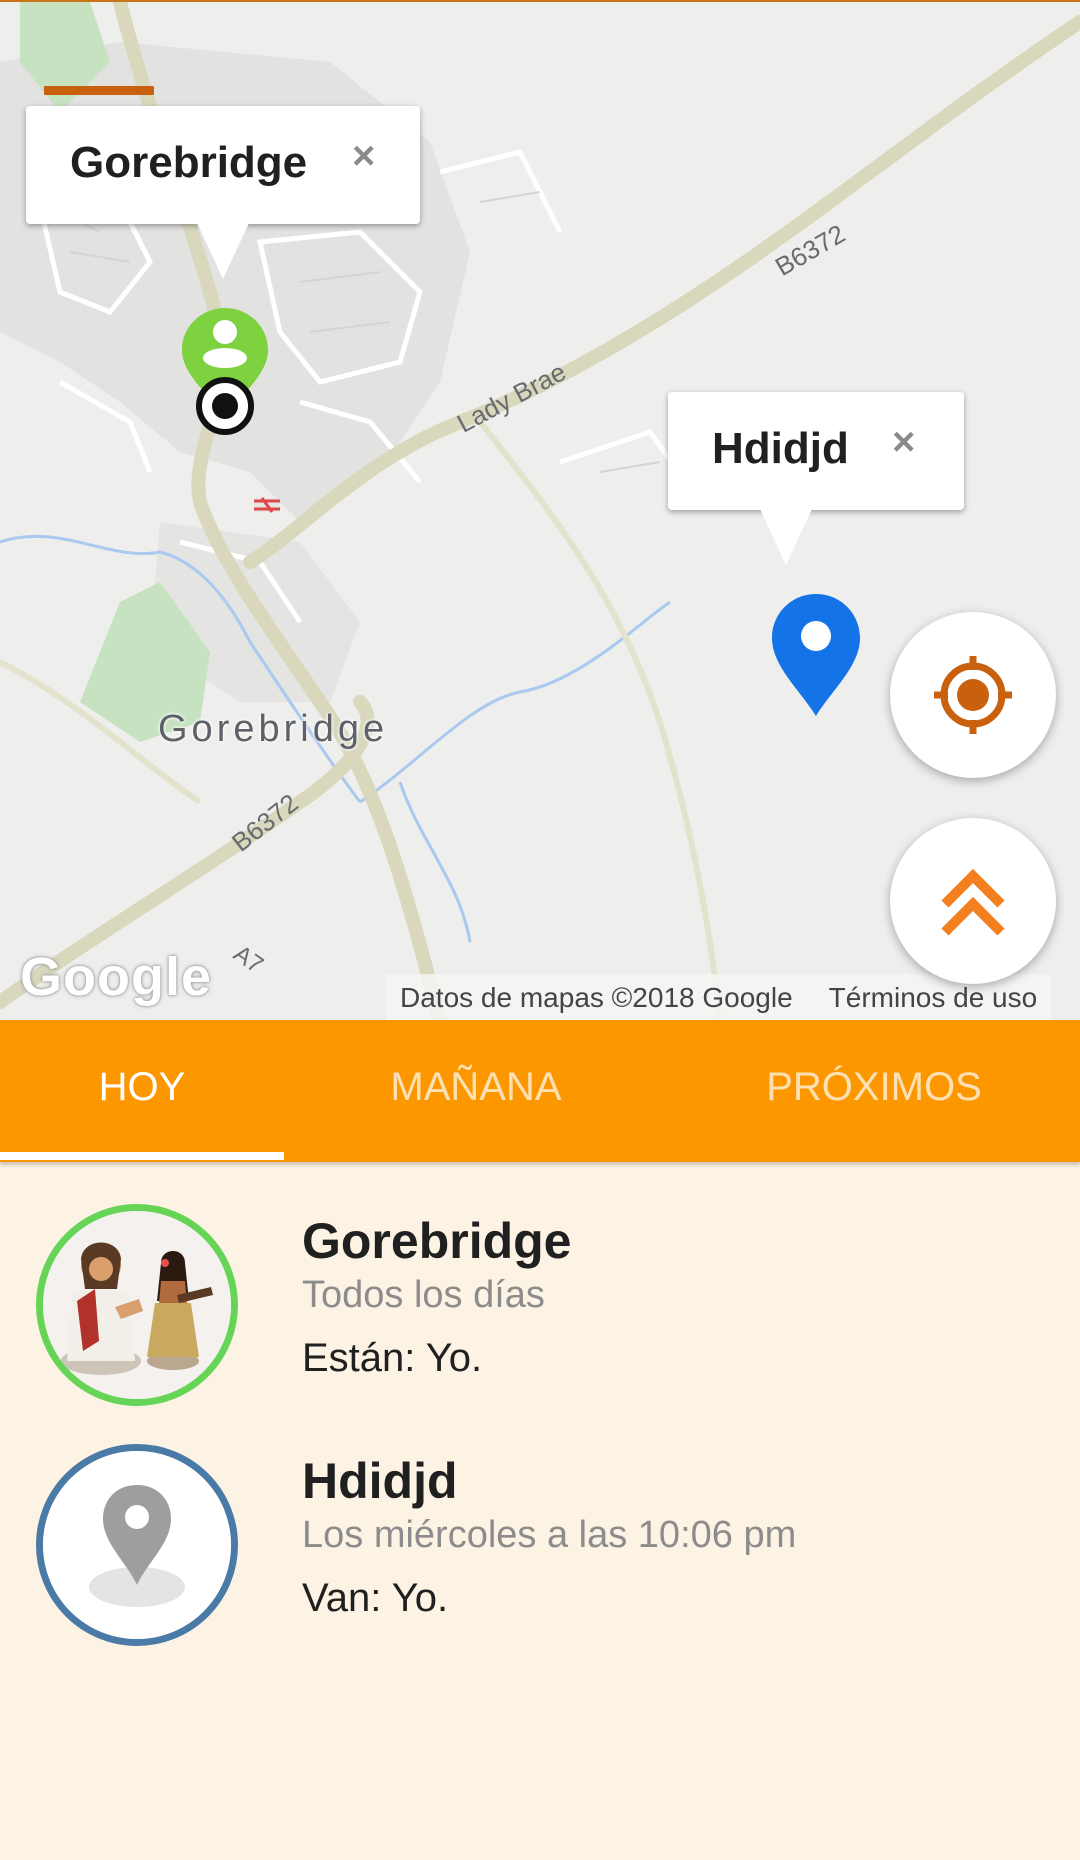 Image resolution: width=1080 pixels, height=1860 pixels. I want to click on my-location-button, so click(973, 695).